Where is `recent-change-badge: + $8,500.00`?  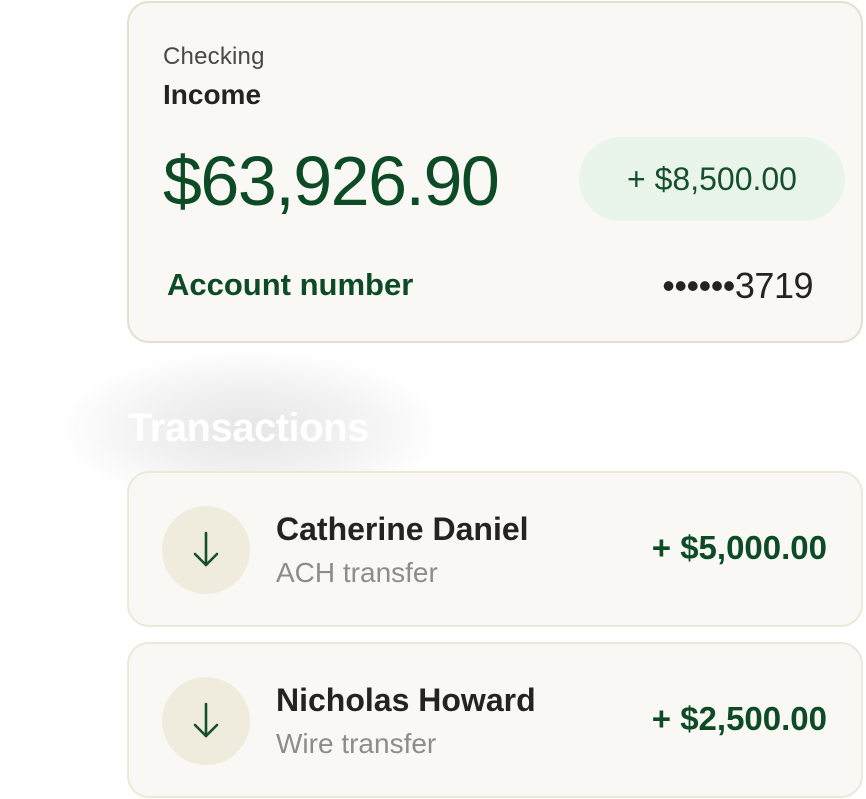 recent-change-badge: + $8,500.00 is located at coordinates (712, 179).